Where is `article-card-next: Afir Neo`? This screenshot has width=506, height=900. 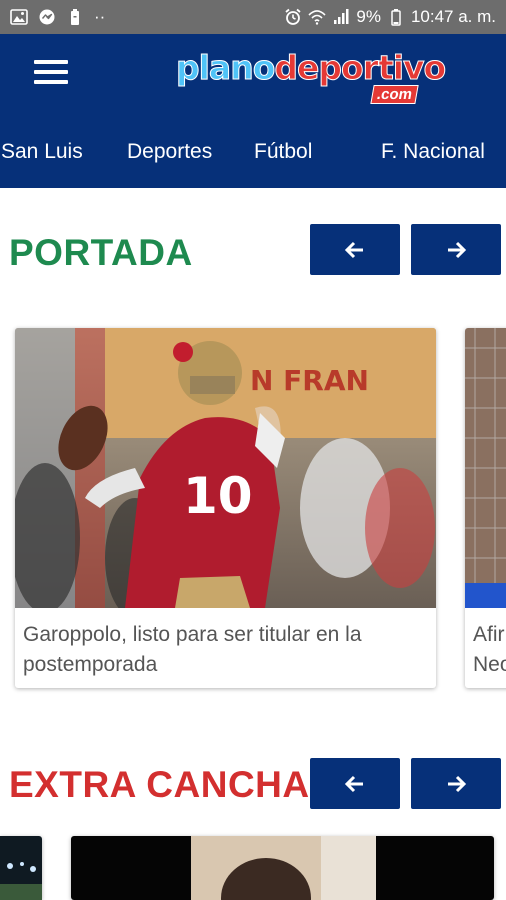
article-card-next: Afir Neo is located at coordinates (485, 508).